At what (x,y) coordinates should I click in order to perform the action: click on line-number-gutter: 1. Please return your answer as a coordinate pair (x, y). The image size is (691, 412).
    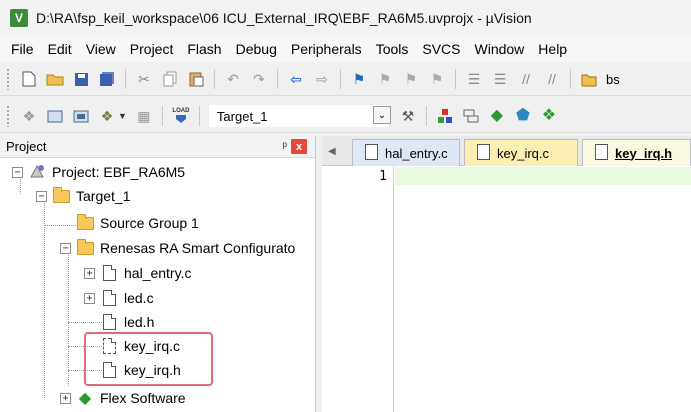
    Looking at the image, I should click on (358, 289).